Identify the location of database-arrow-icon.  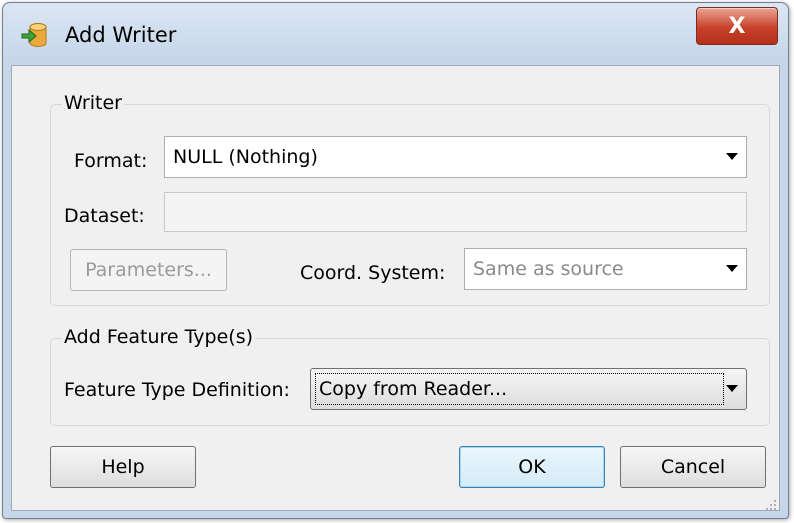
(35, 35).